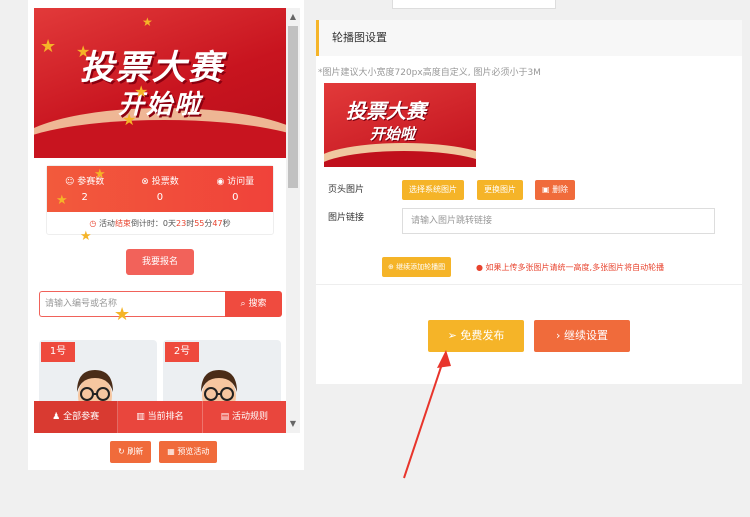  What do you see at coordinates (452, 335) in the screenshot?
I see `send-icon: ➢` at bounding box center [452, 335].